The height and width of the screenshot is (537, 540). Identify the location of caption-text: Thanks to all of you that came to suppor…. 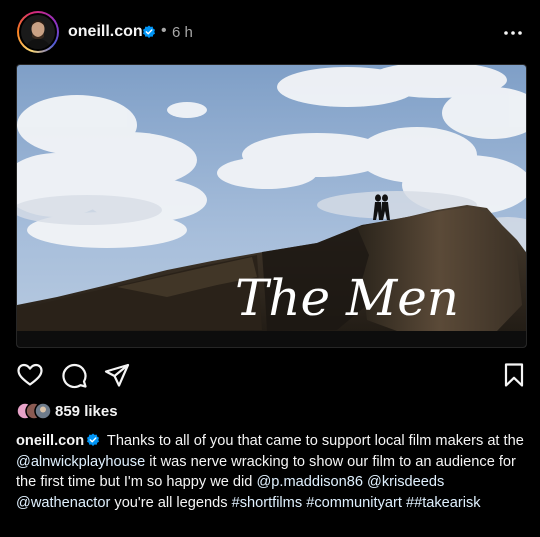
(315, 441).